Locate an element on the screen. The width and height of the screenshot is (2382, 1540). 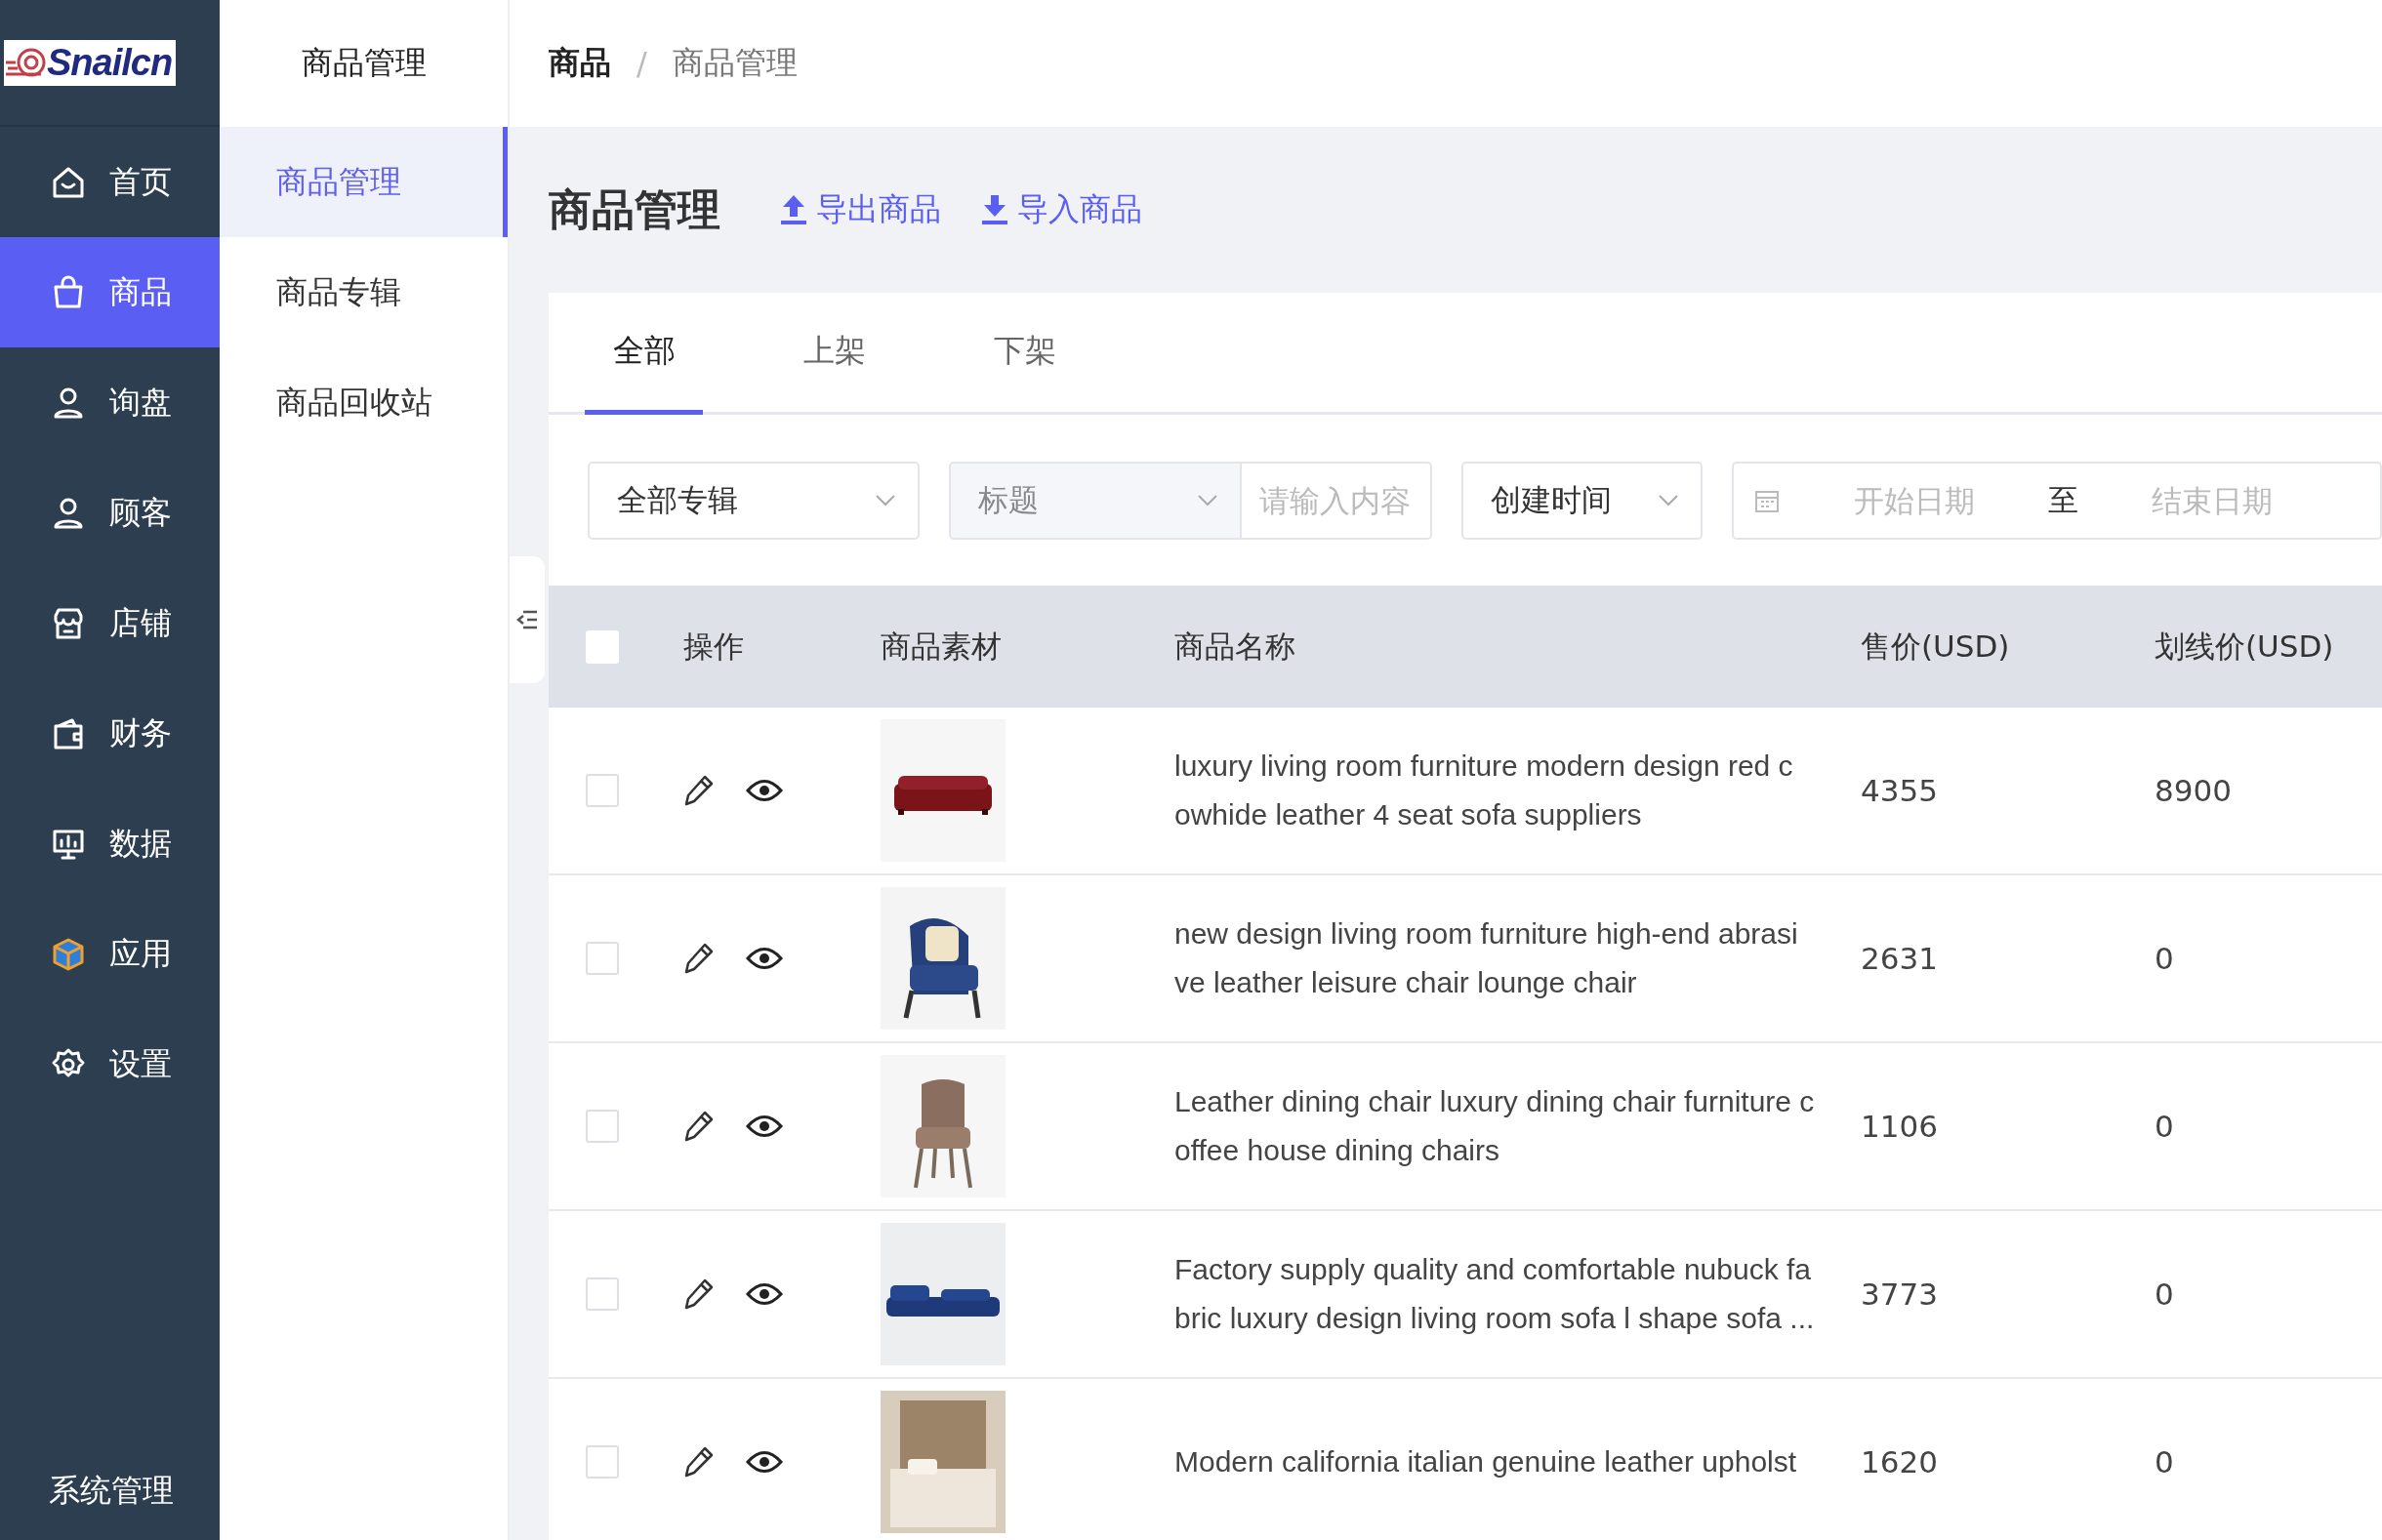
column-header: 商品素材 is located at coordinates (942, 646).